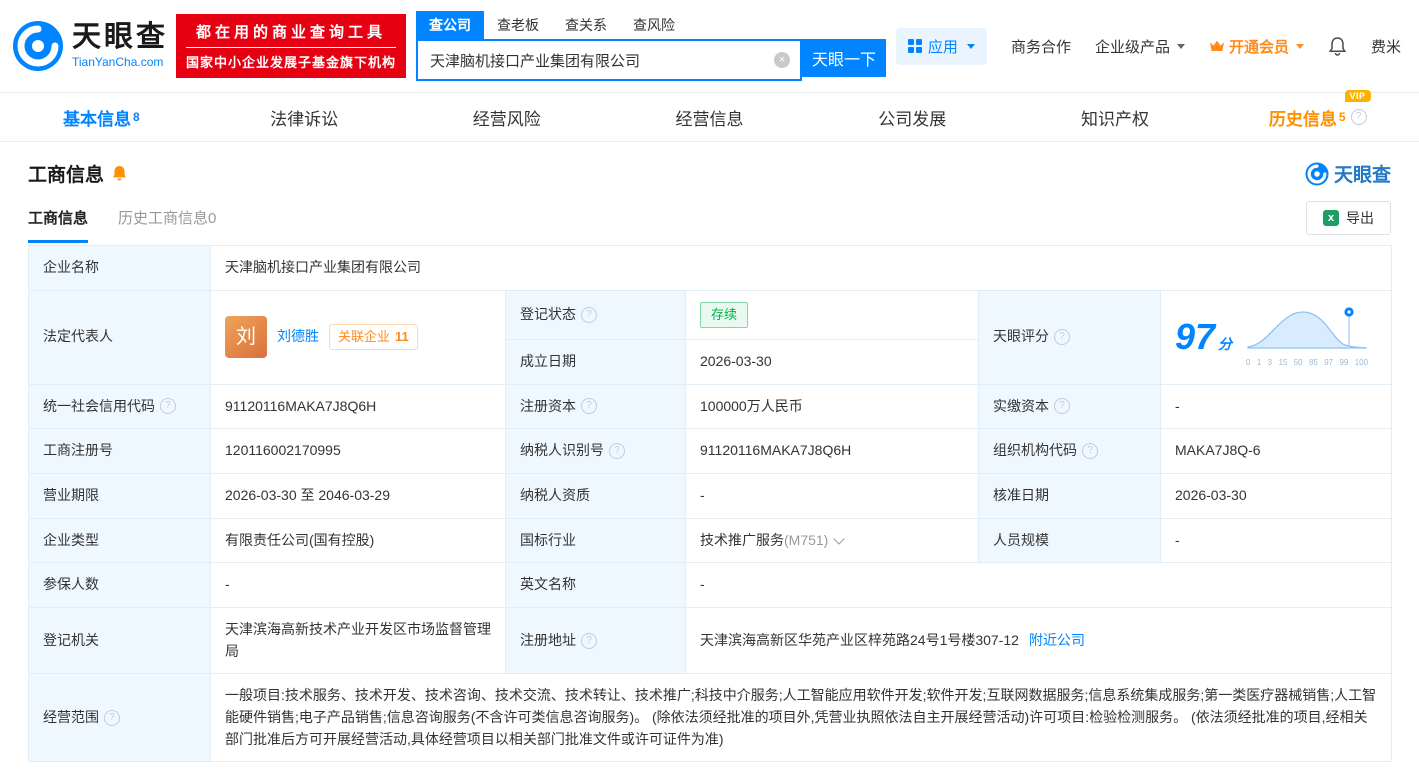 The image size is (1419, 779). What do you see at coordinates (601, 60) in the screenshot?
I see `search-input` at bounding box center [601, 60].